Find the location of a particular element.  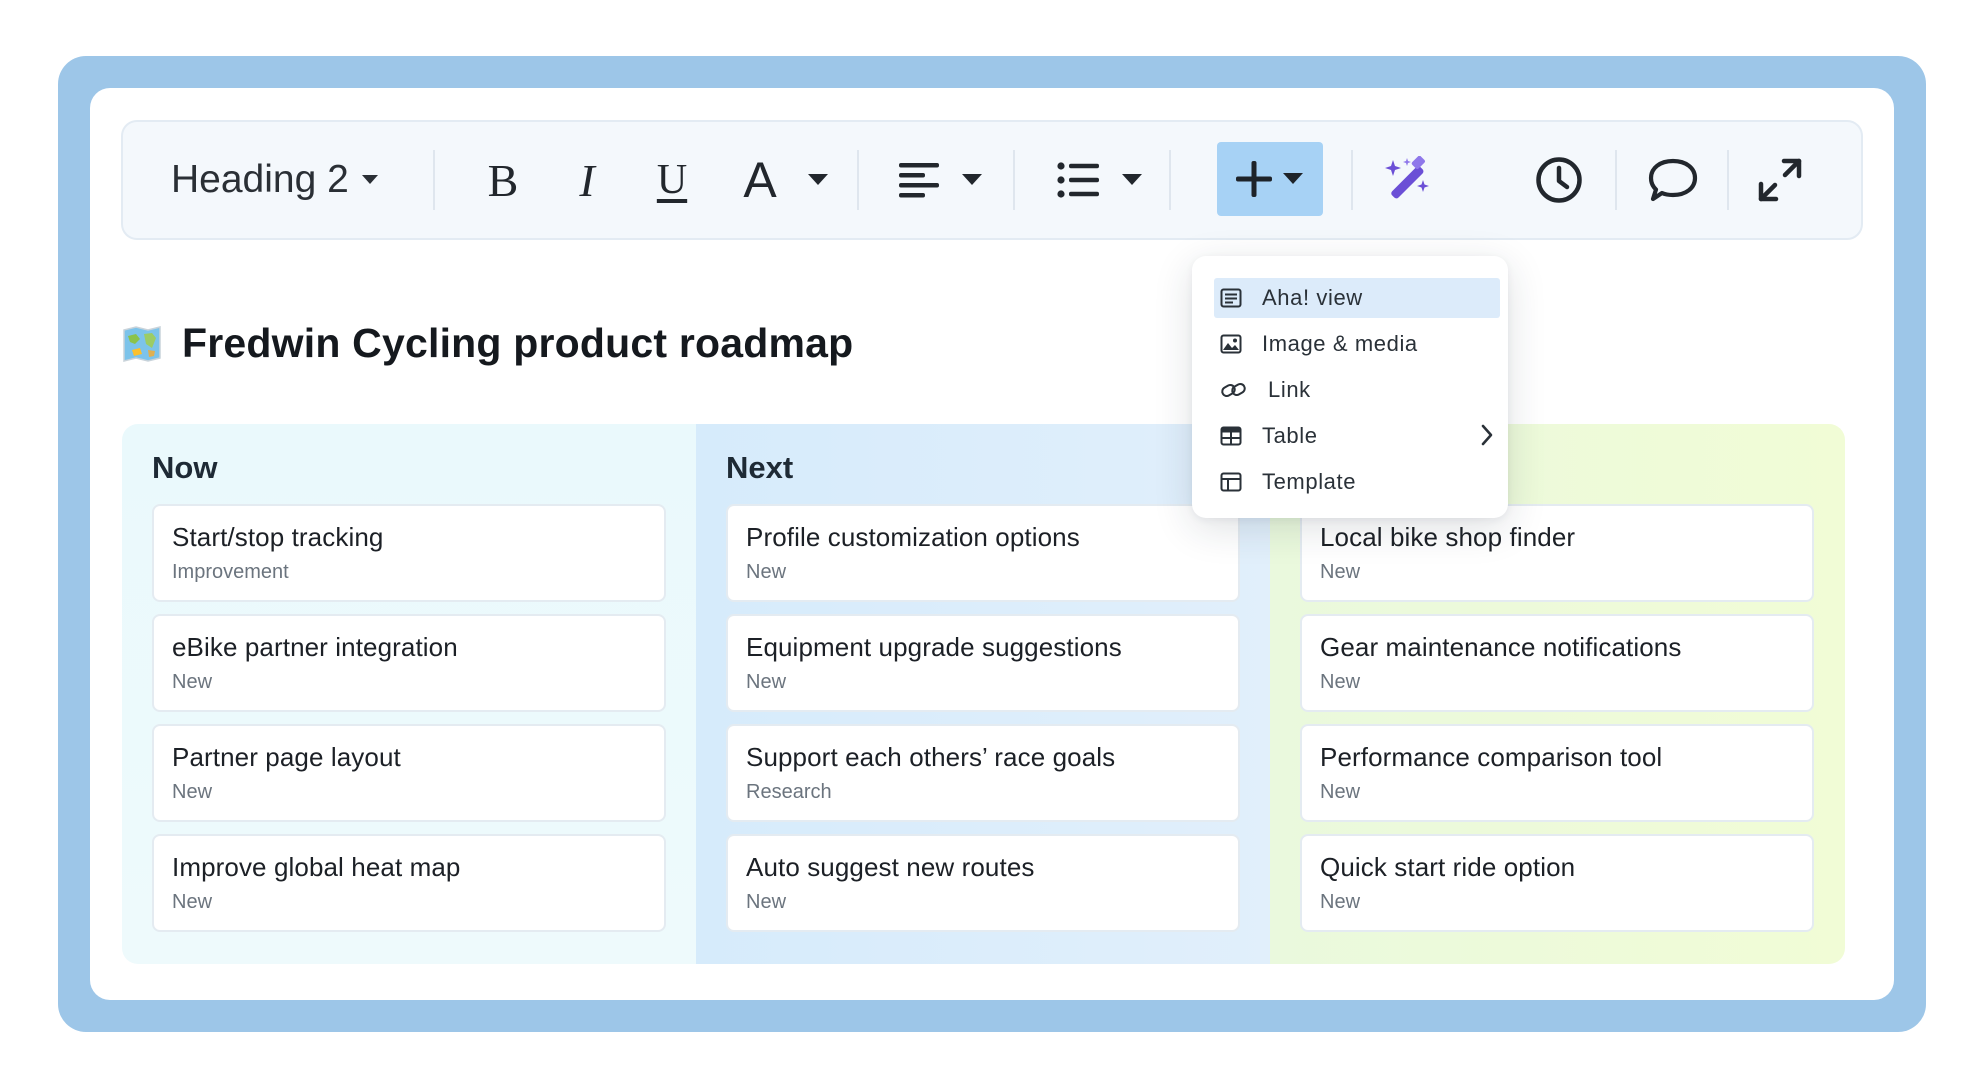

menu-item-template: Template is located at coordinates (1357, 482).